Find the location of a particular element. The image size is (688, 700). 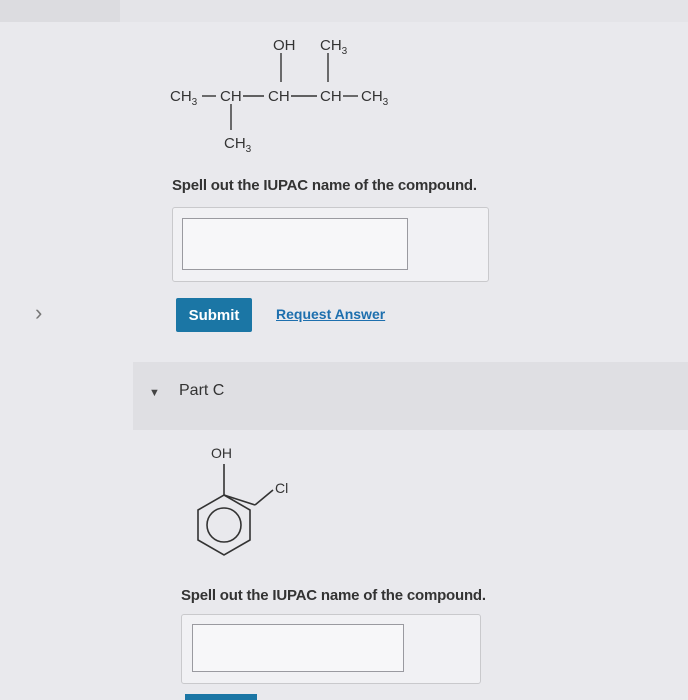

submit-button: Submit is located at coordinates (214, 315).